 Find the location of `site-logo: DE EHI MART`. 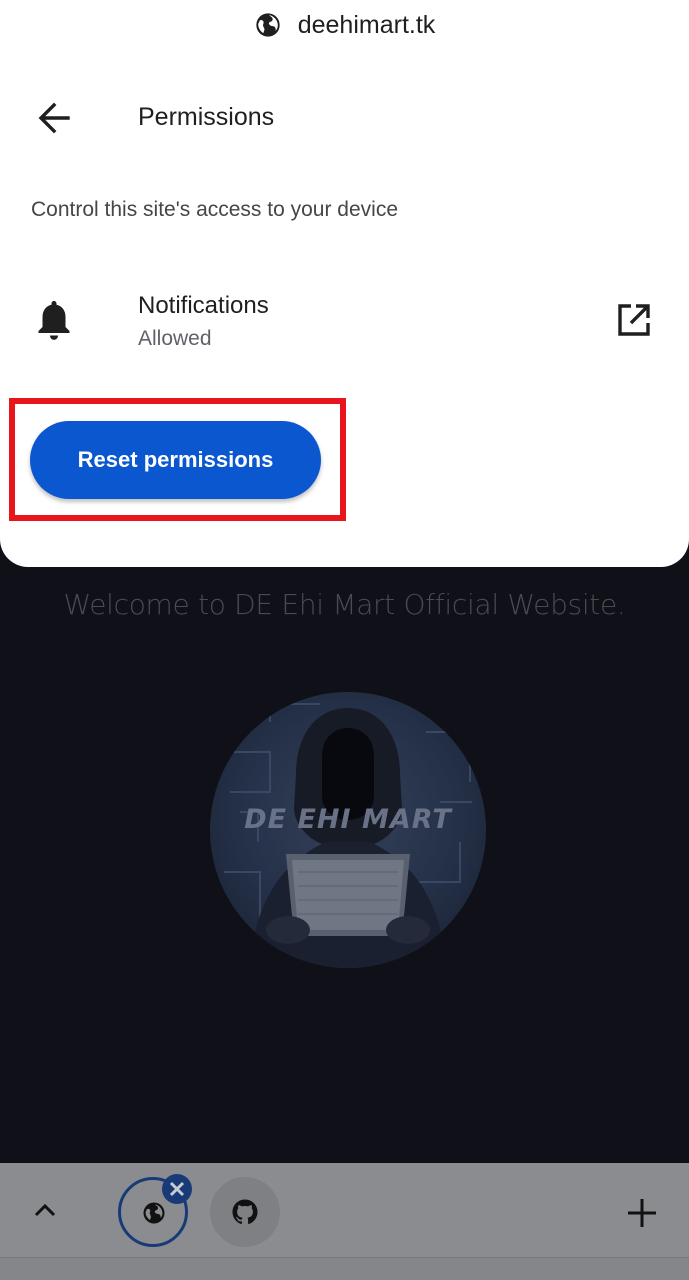

site-logo: DE EHI MART is located at coordinates (348, 830).